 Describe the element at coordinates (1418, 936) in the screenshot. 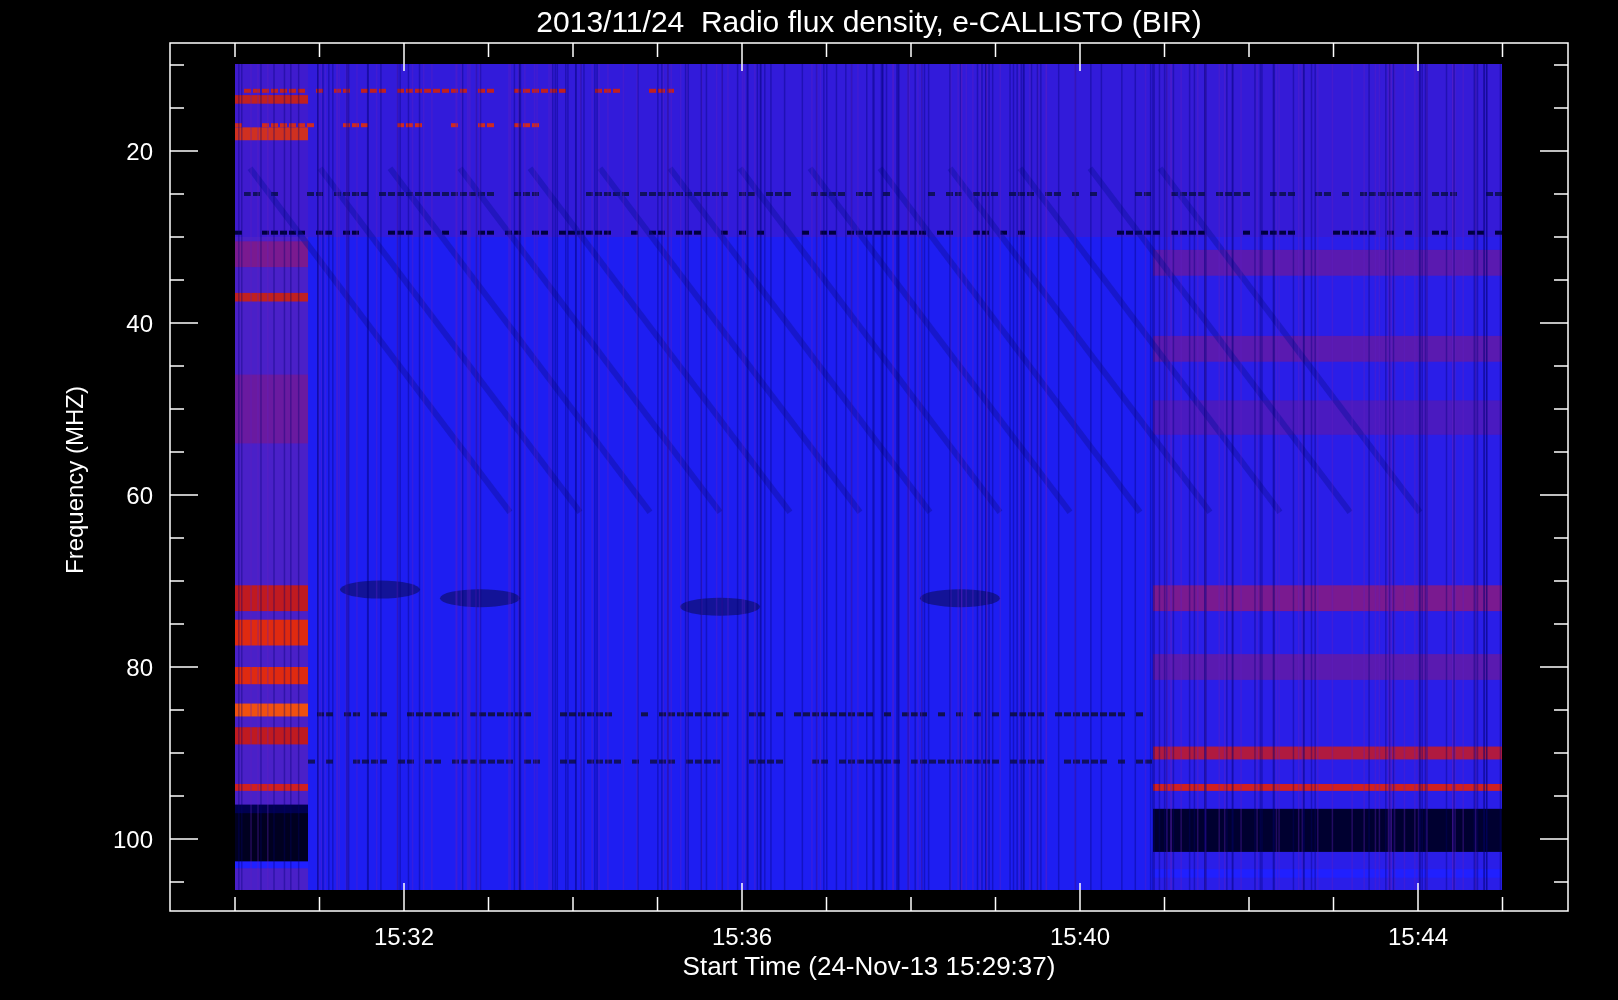

I see `tick-label: 15:44` at that location.